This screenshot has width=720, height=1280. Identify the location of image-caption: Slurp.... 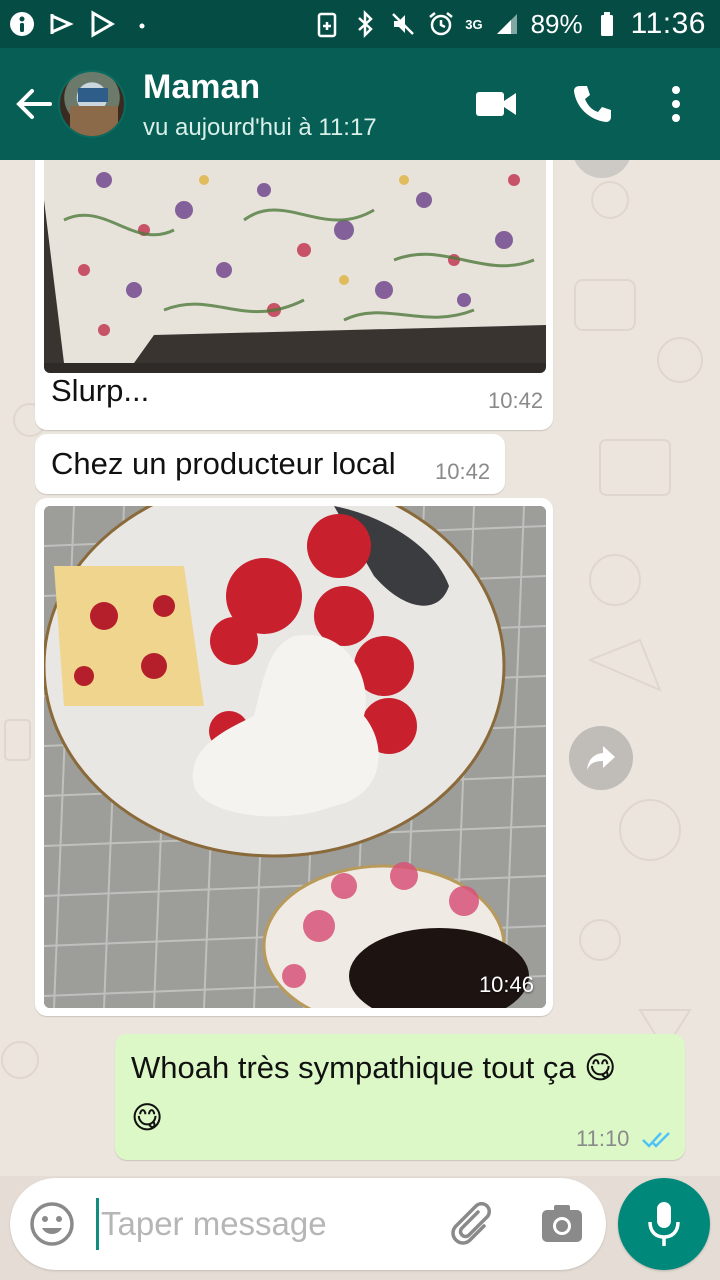
(100, 390).